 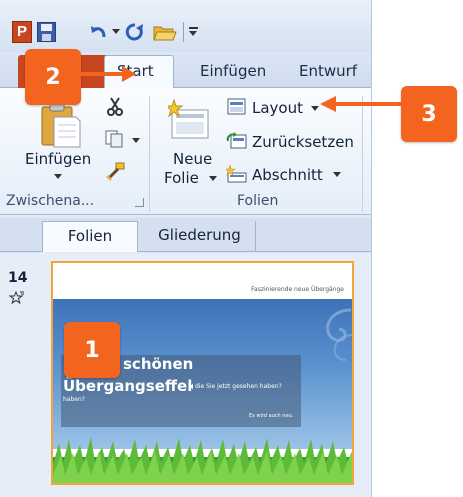 What do you see at coordinates (58, 159) in the screenshot?
I see `paste-button: Einfügen` at bounding box center [58, 159].